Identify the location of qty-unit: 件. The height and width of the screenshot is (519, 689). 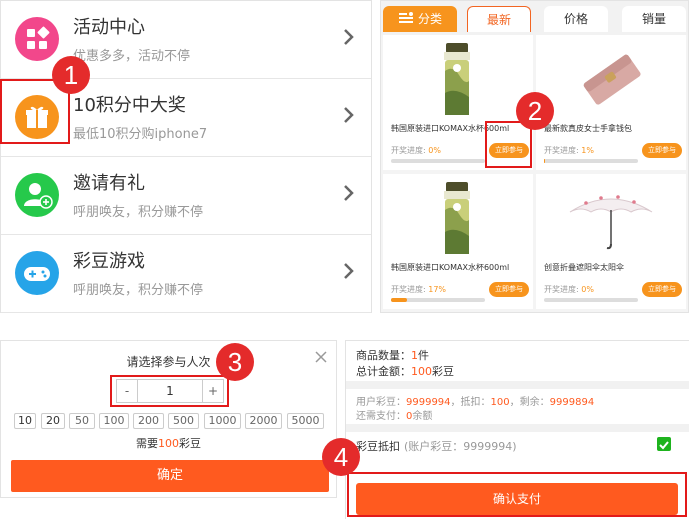
(423, 355).